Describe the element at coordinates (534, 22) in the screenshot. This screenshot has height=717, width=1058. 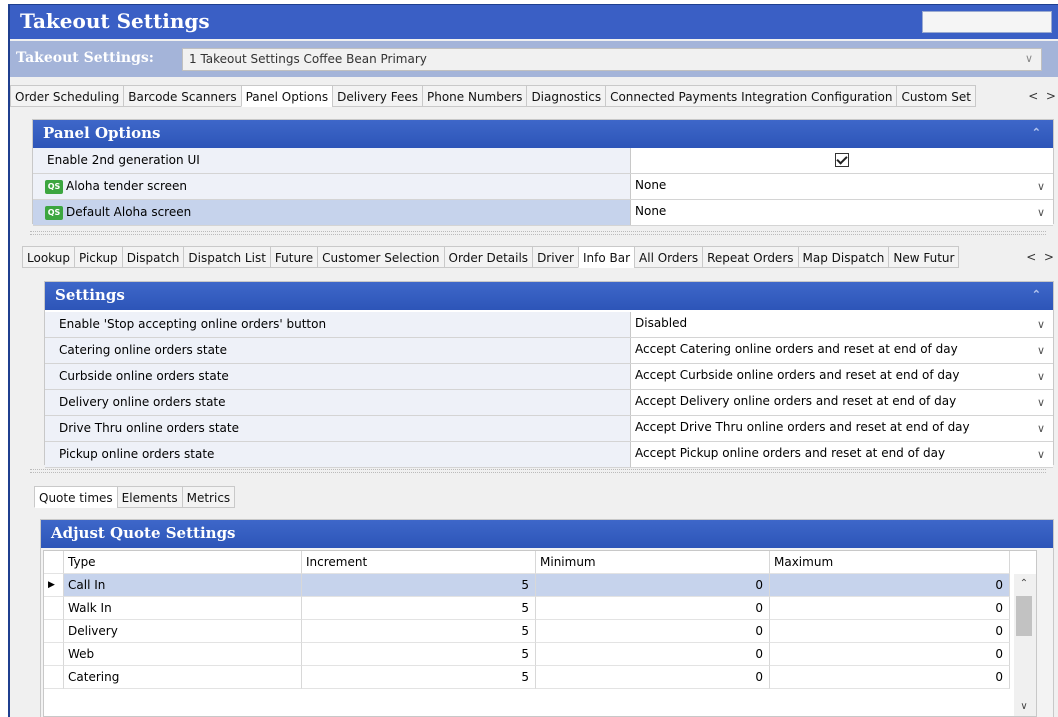
I see `window-title-bar: Takeout Settings` at that location.